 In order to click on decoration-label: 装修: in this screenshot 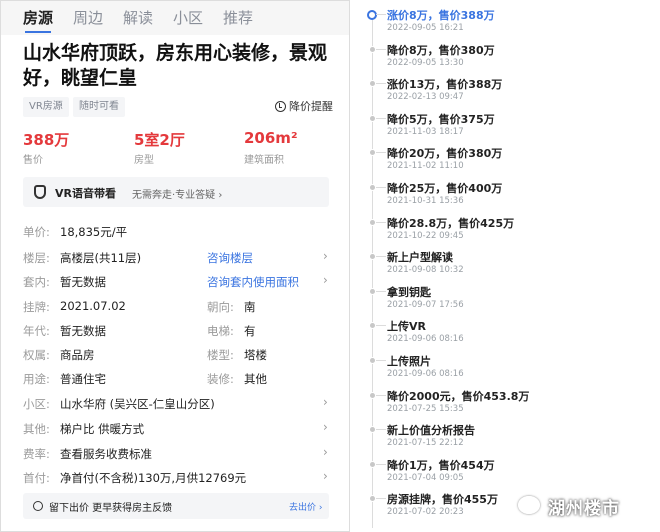, I will do `click(220, 379)`.